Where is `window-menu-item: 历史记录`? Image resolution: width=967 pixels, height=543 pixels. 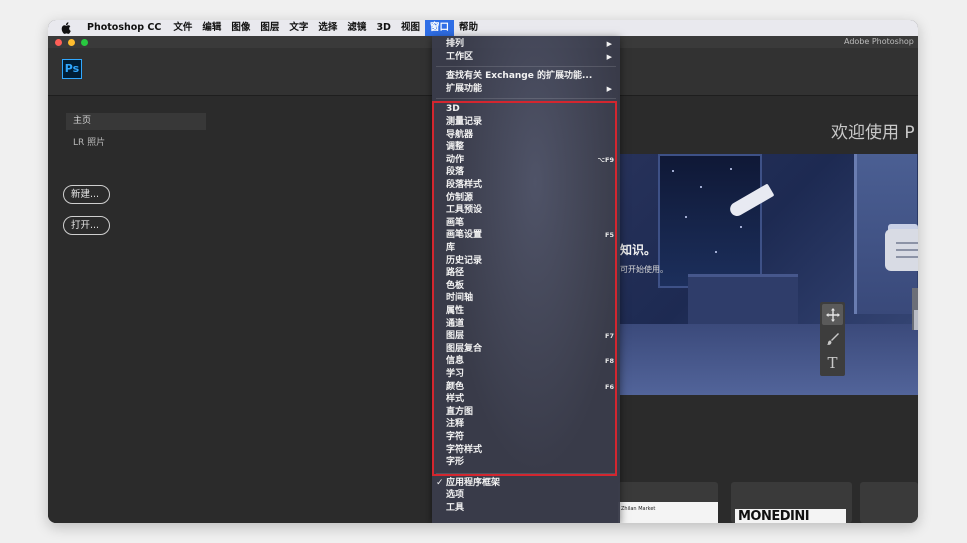
window-menu-item: 历史记录 is located at coordinates (526, 261).